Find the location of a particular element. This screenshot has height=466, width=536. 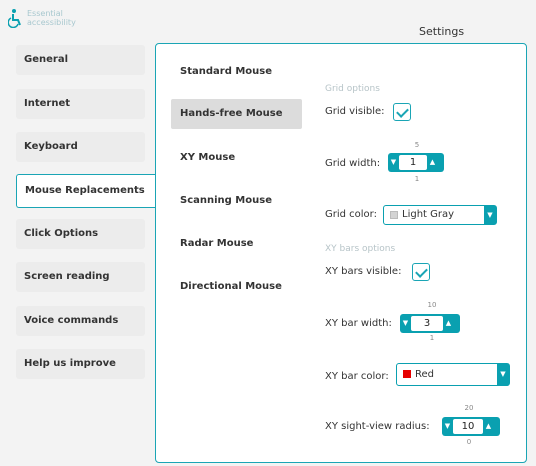

xy-bar-color-swatch is located at coordinates (407, 374).